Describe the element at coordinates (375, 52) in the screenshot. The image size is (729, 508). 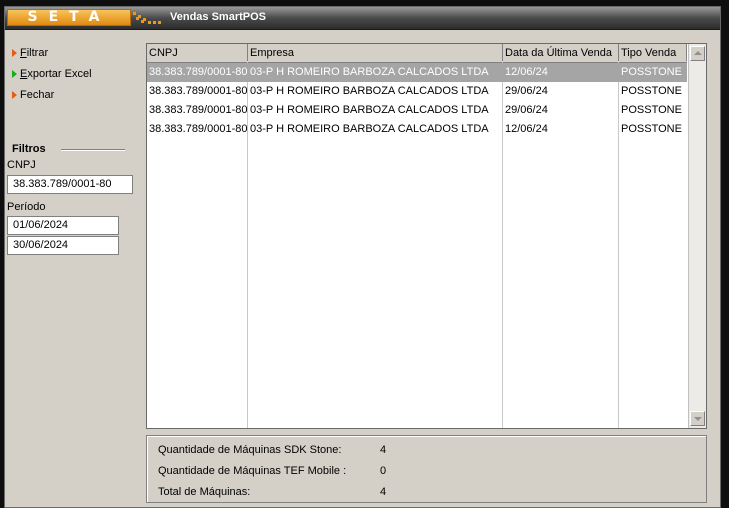
I see `column-header-empresa: Empresa` at that location.